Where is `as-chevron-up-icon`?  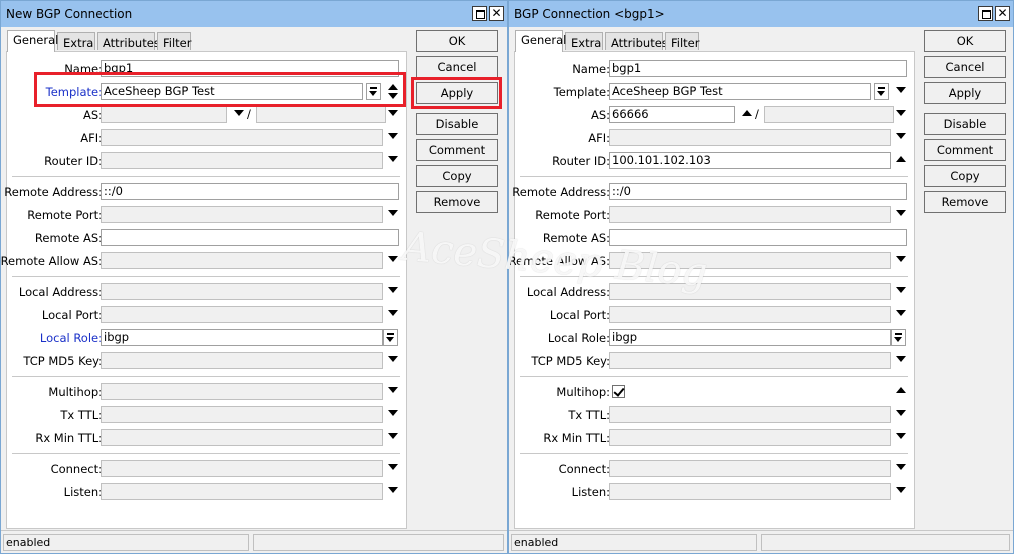 as-chevron-up-icon is located at coordinates (747, 113).